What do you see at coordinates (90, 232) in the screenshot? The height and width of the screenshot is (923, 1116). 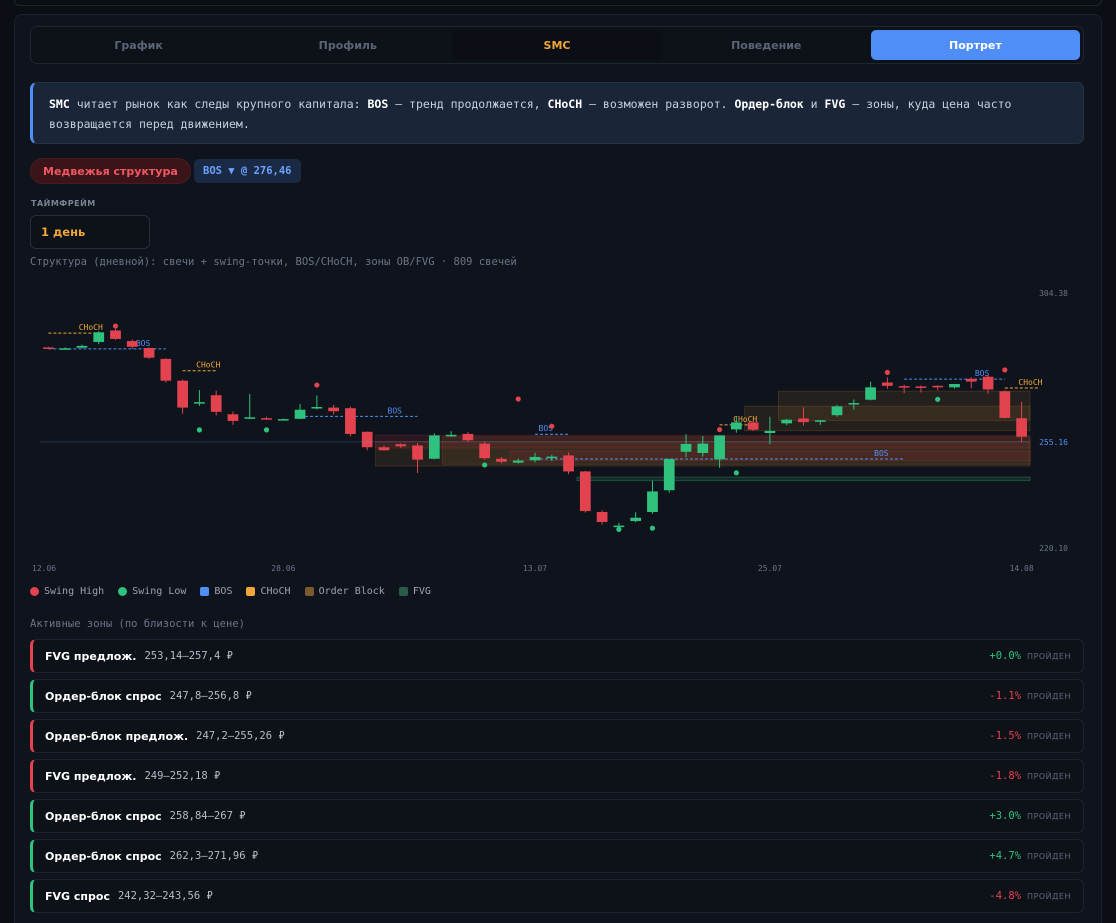 I see `timeframe-select: 1 день` at bounding box center [90, 232].